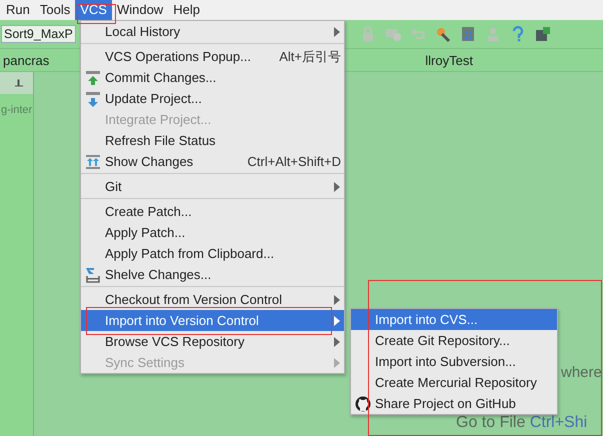 The image size is (603, 436). Describe the element at coordinates (212, 341) in the screenshot. I see `menu-item: Browse VCS Repository` at that location.